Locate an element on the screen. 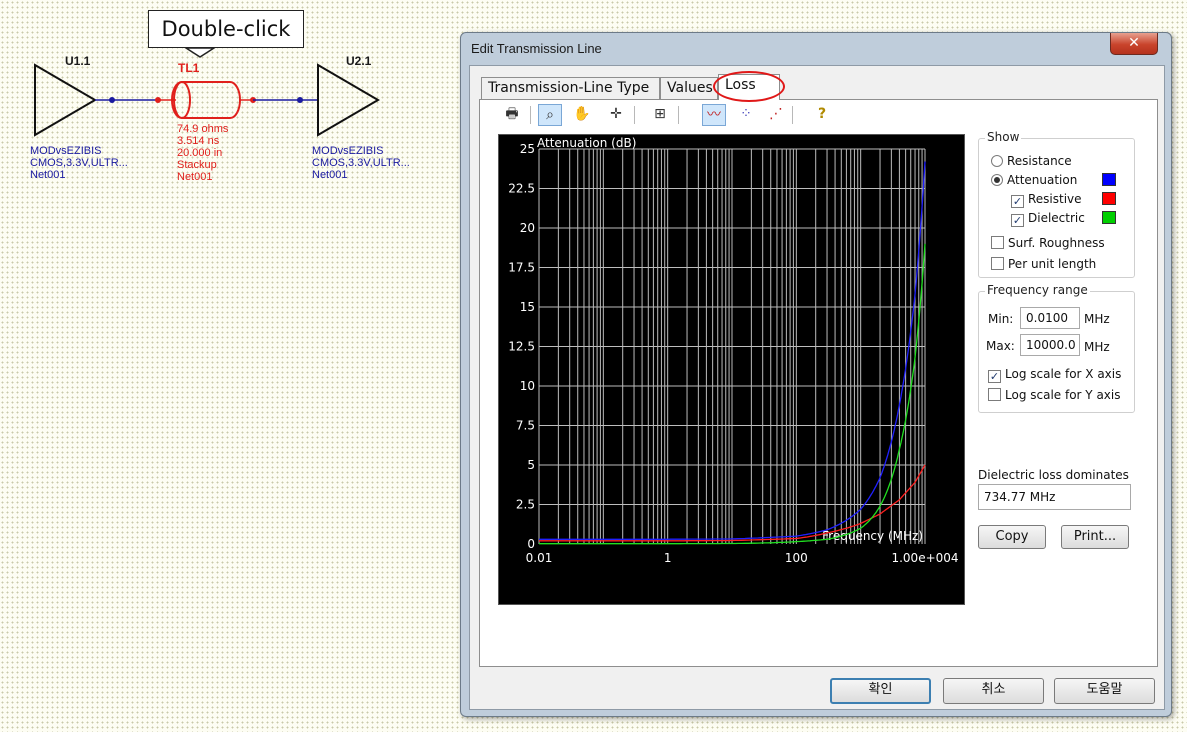 This screenshot has height=732, width=1187. dielectric-color-swatch is located at coordinates (1109, 217).